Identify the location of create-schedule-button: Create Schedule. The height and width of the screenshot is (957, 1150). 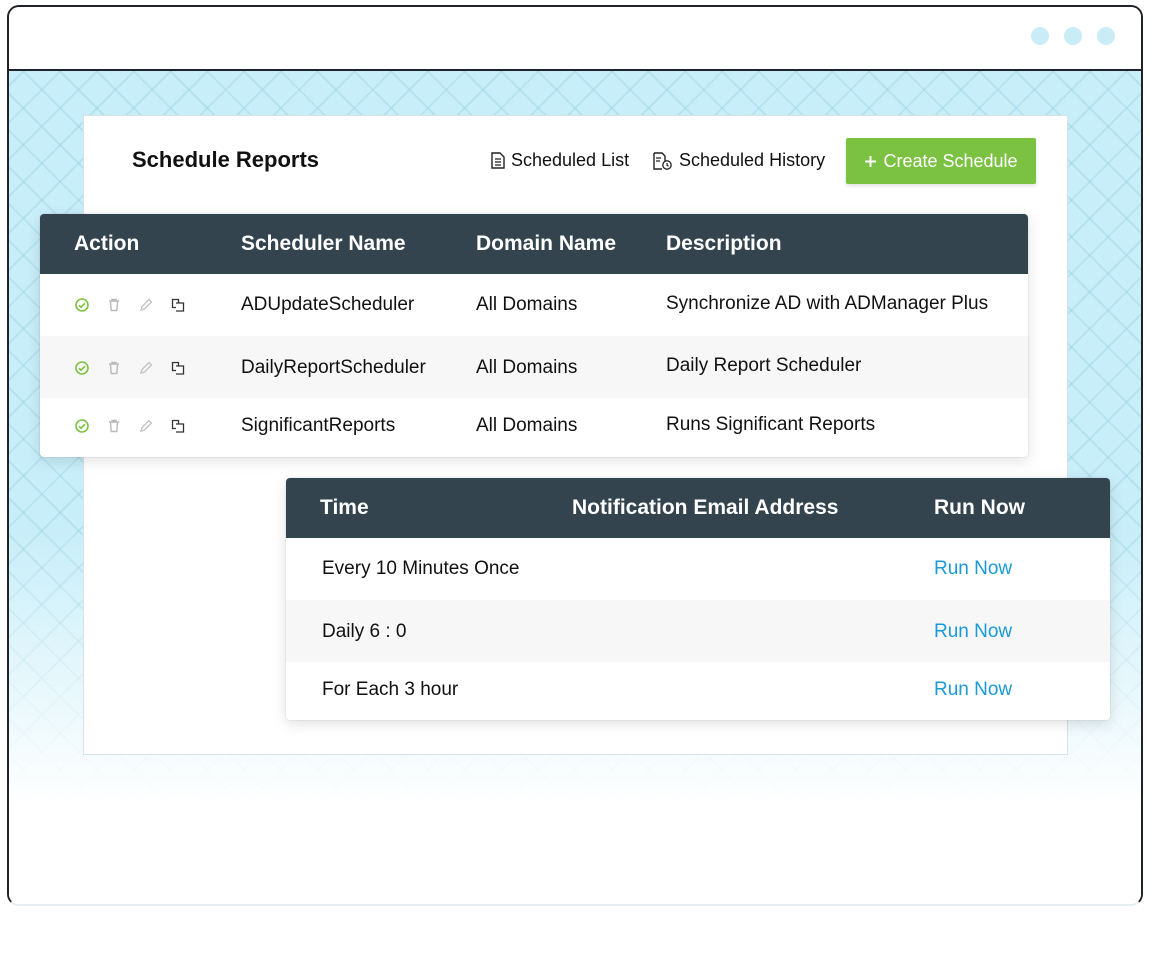
(941, 161).